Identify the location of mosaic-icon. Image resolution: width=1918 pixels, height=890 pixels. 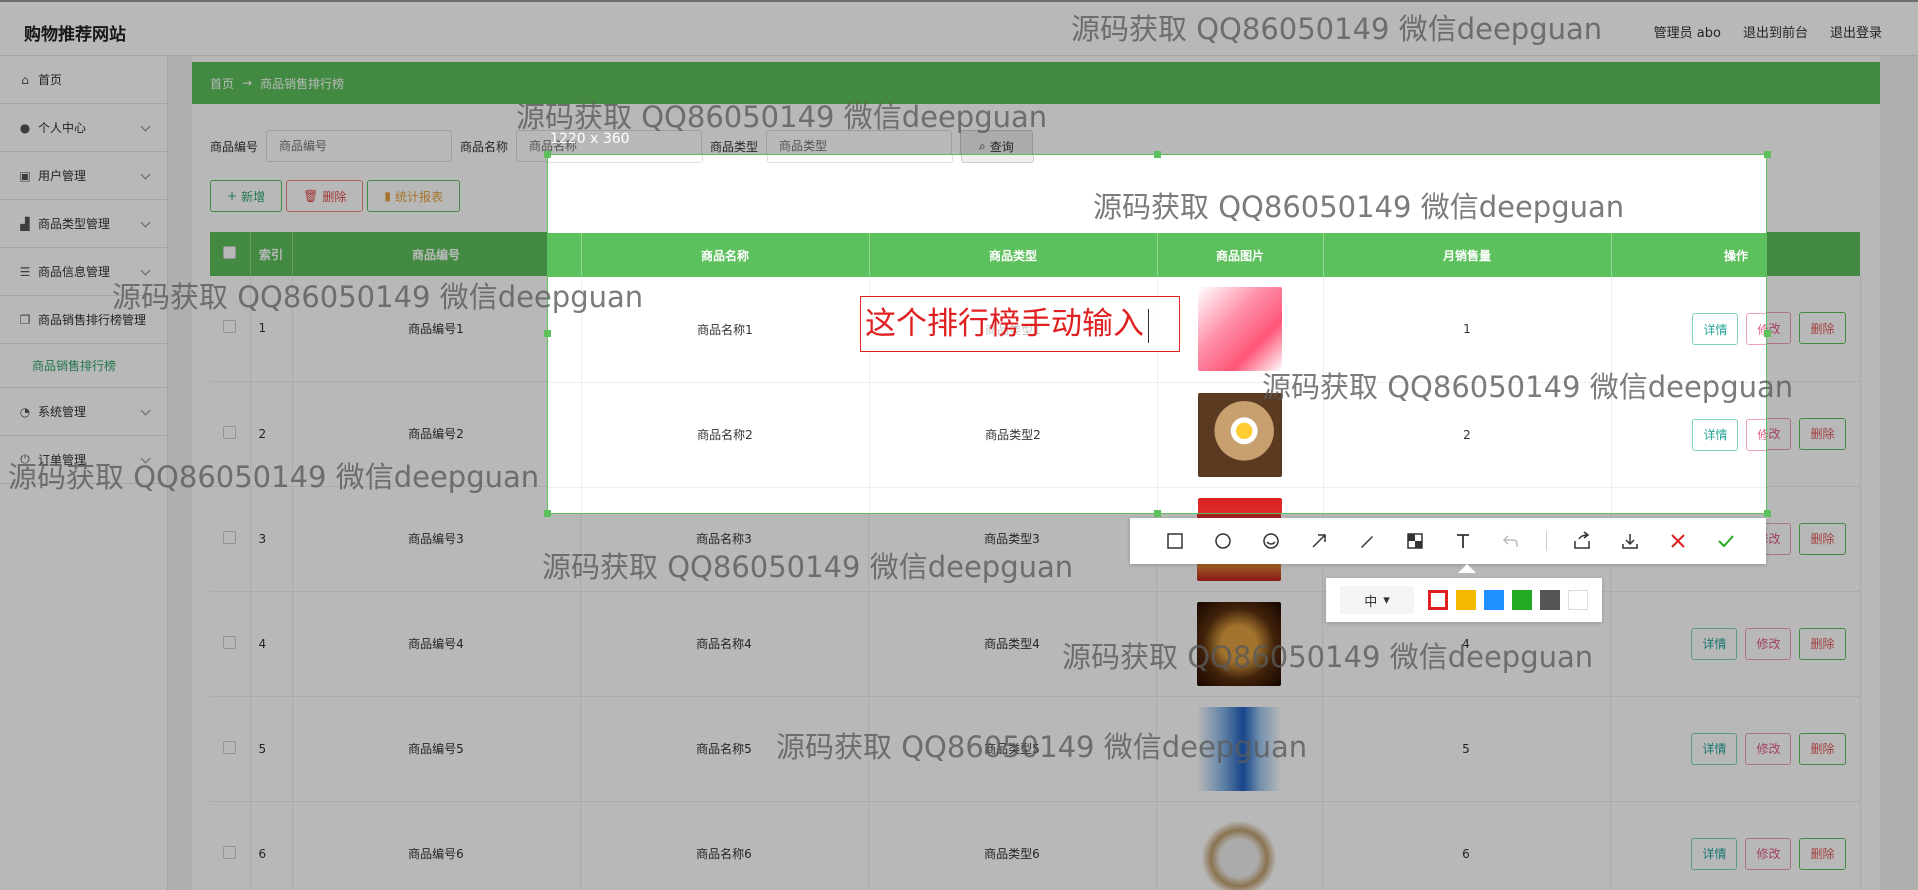
(1415, 541).